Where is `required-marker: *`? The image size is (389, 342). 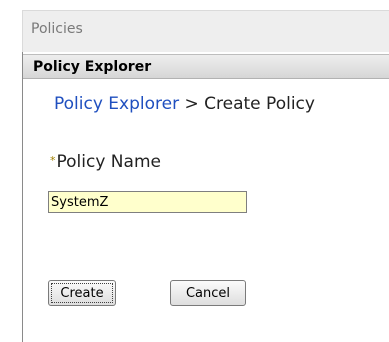 required-marker: * is located at coordinates (53, 160).